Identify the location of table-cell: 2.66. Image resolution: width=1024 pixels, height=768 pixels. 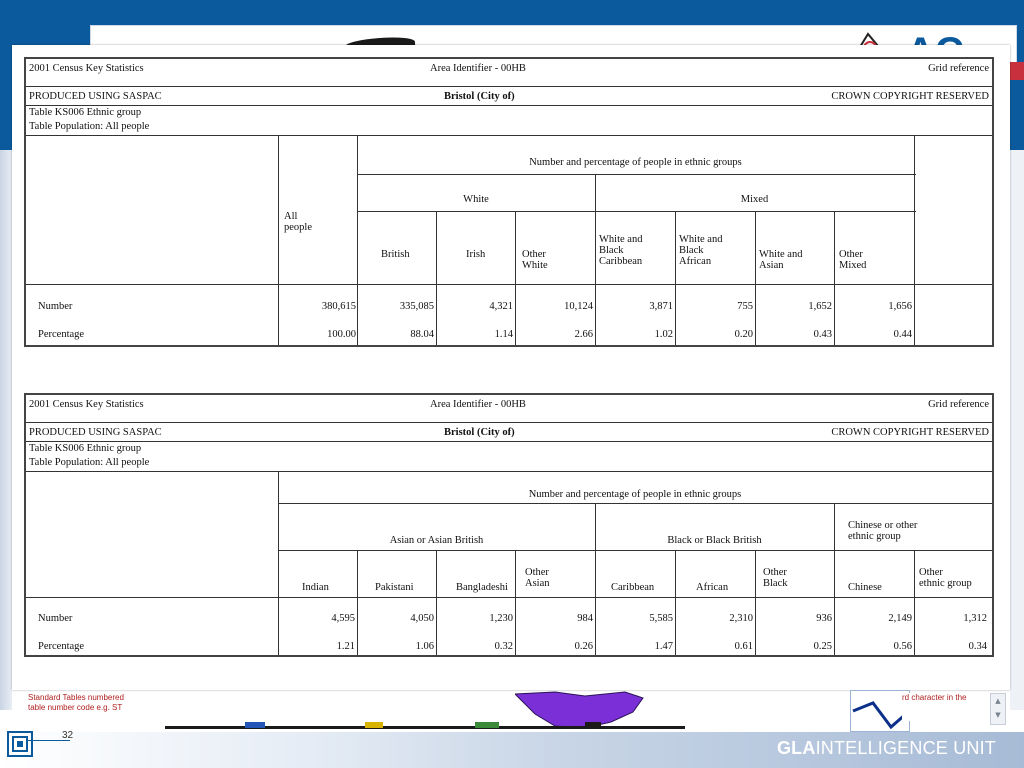
(583, 334).